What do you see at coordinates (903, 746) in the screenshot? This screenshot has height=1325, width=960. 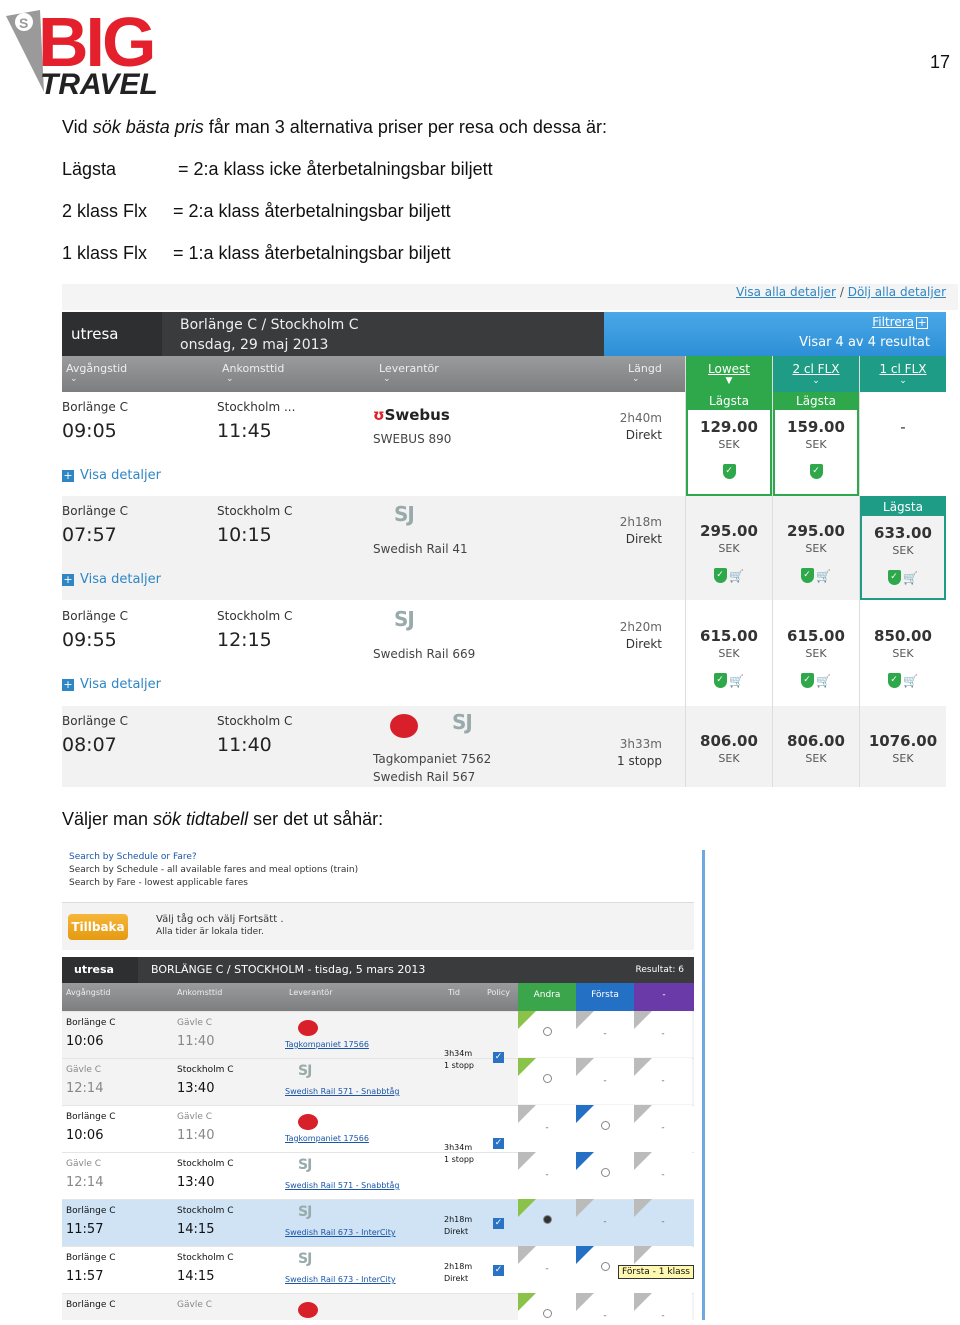 I see `fare-cell: 1076.00 SEK` at bounding box center [903, 746].